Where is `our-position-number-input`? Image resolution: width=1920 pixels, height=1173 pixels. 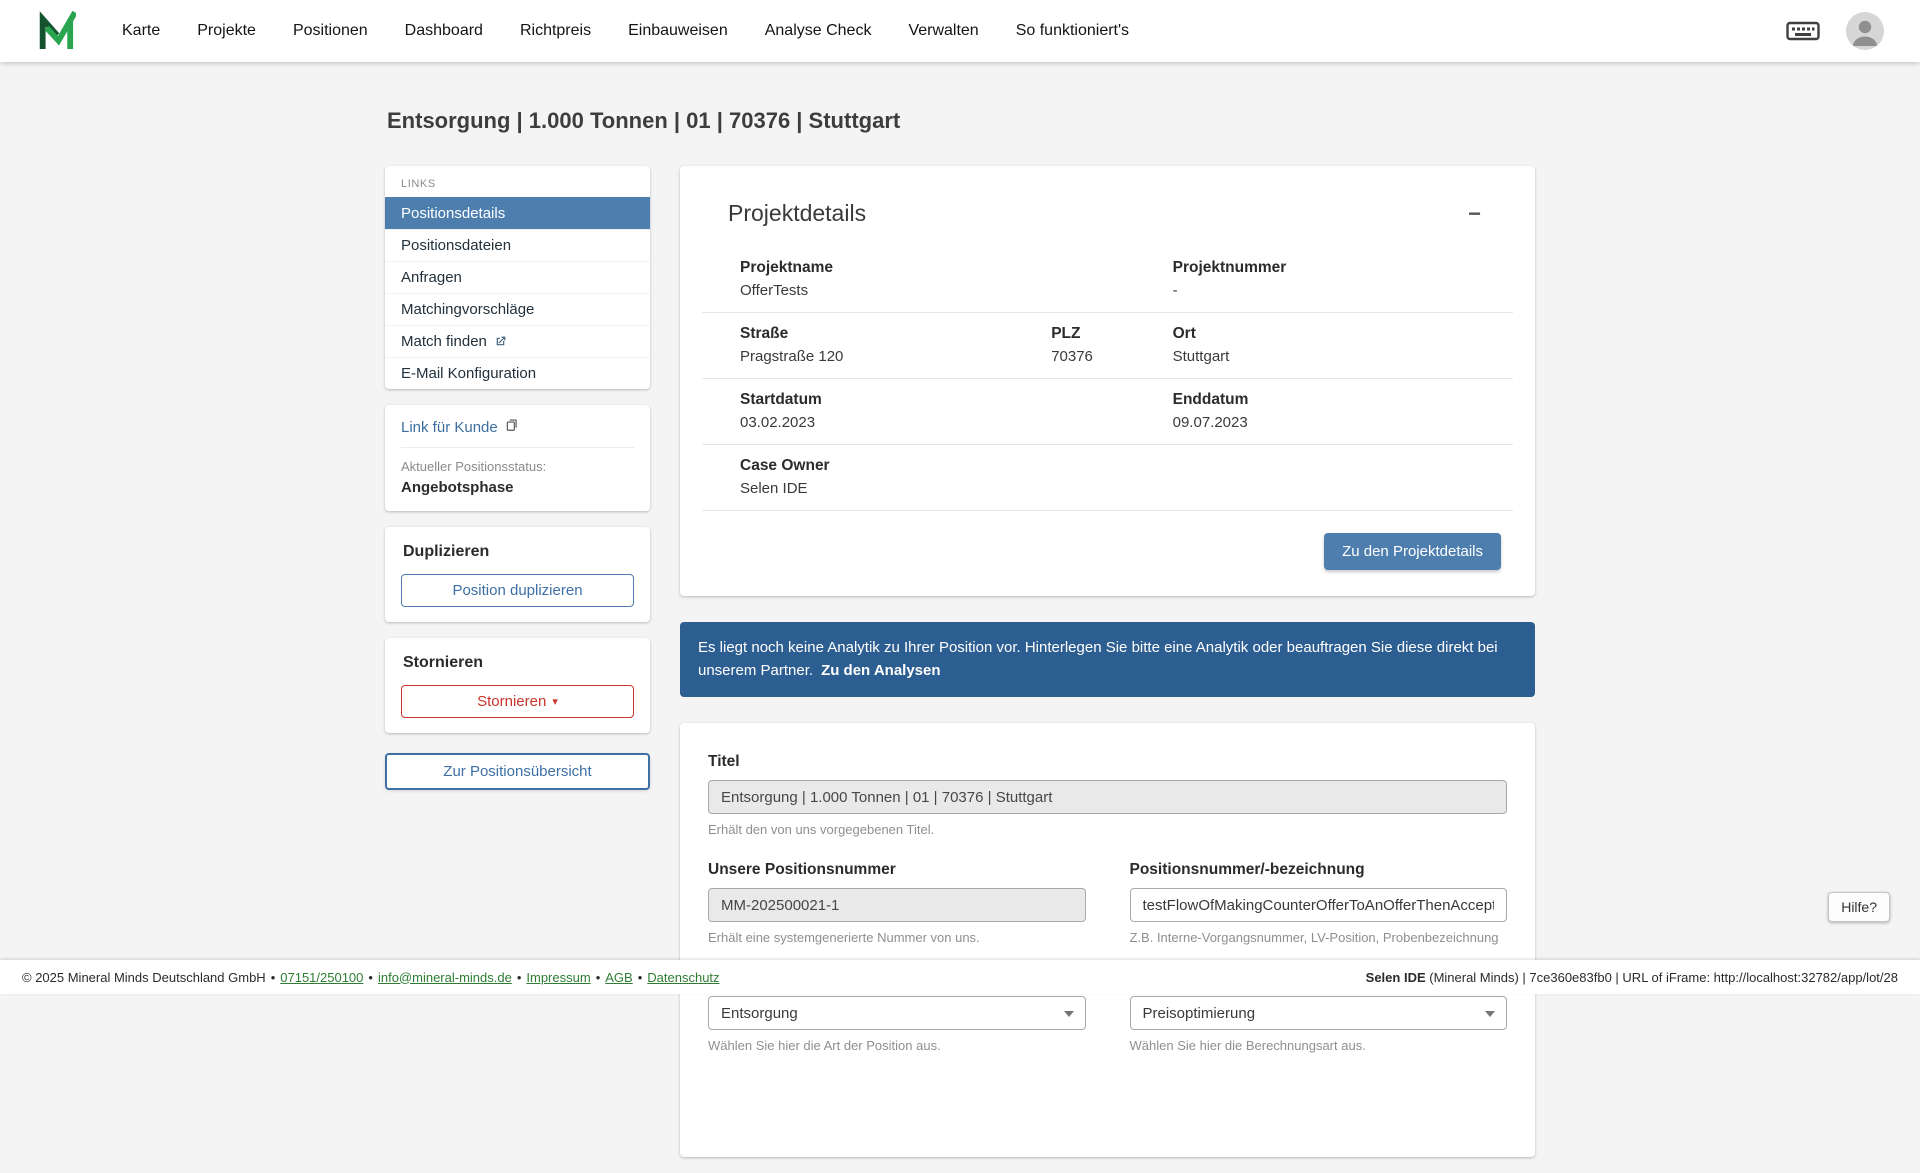 our-position-number-input is located at coordinates (897, 905).